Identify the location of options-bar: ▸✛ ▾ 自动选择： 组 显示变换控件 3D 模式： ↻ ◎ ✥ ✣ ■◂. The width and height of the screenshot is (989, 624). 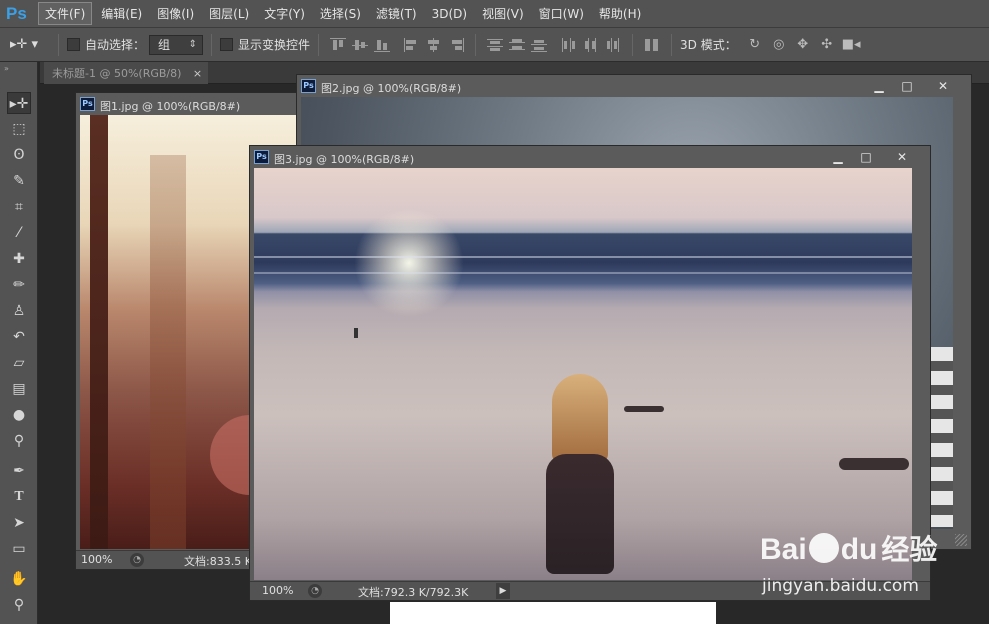
(494, 45).